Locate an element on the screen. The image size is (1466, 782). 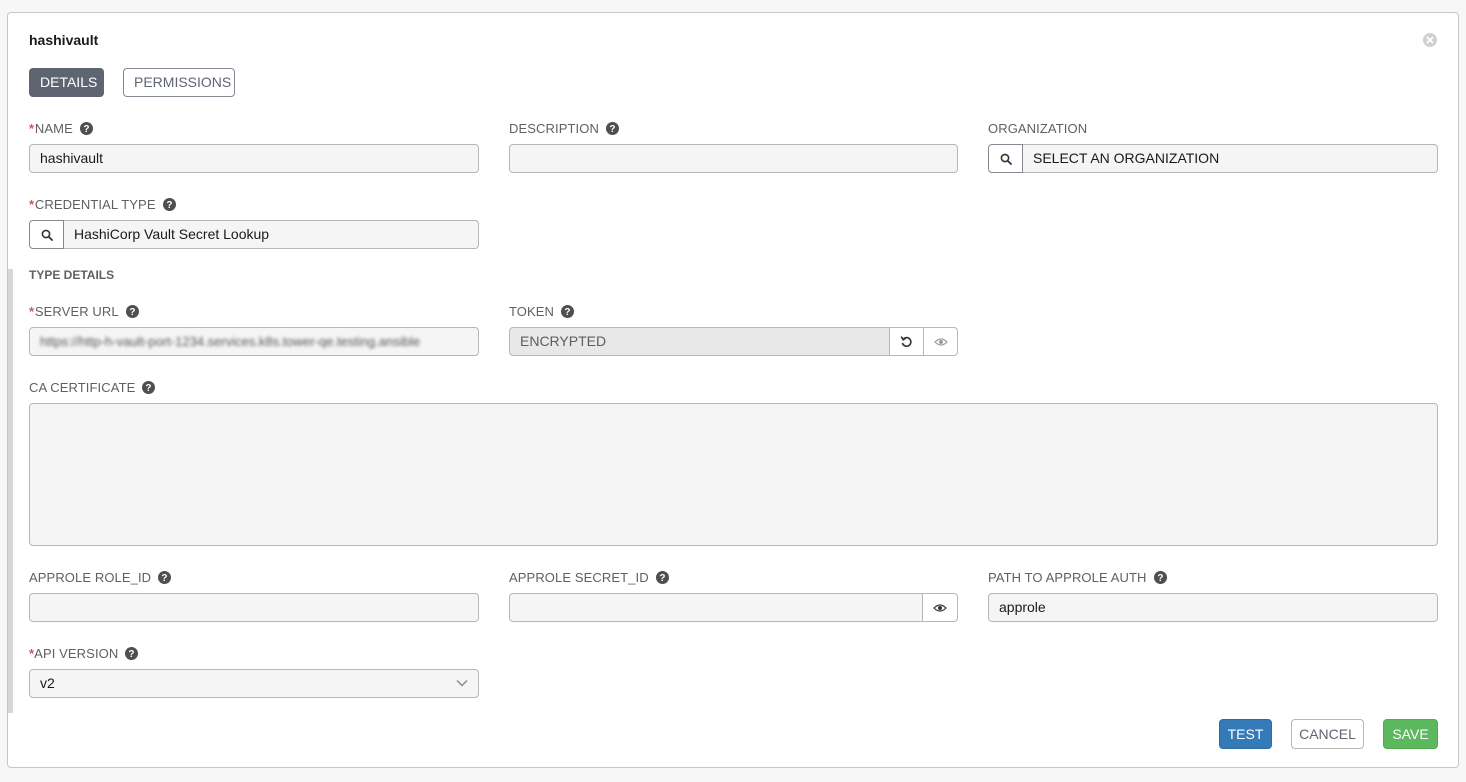
description-input is located at coordinates (733, 158).